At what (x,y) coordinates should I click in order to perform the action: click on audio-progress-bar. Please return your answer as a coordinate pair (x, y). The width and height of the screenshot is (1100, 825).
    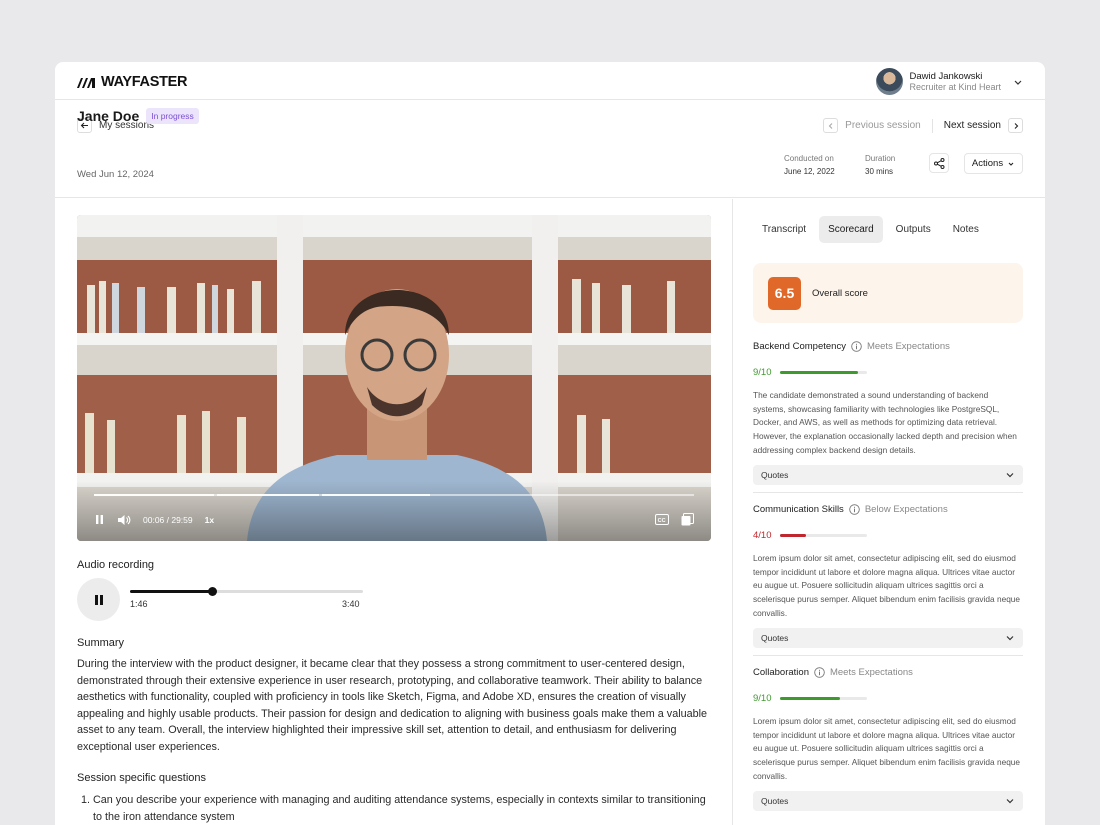
    Looking at the image, I should click on (246, 591).